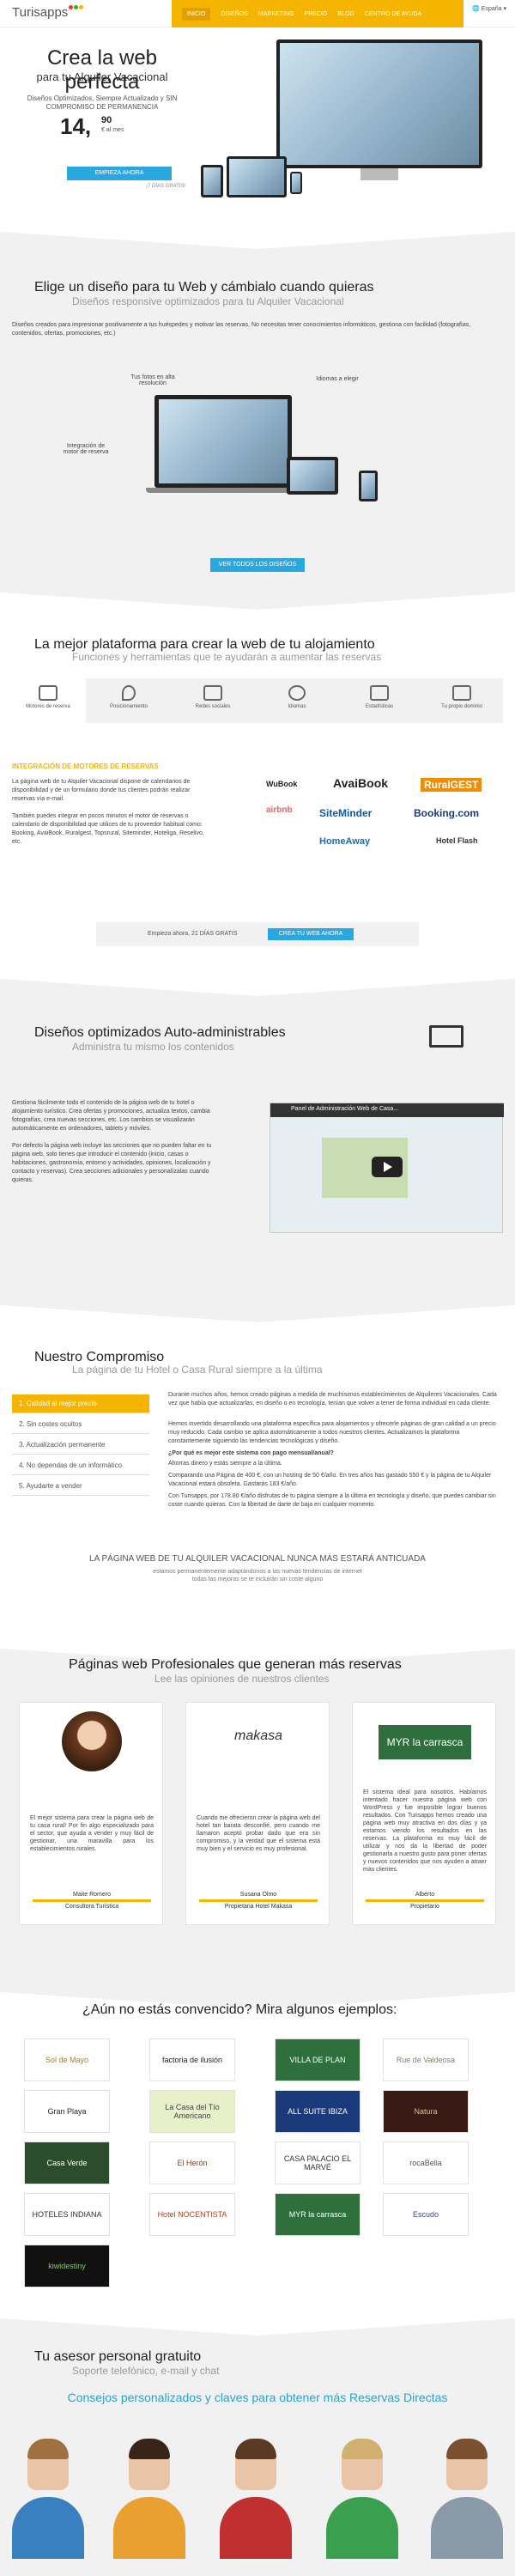 This screenshot has height=2576, width=515. Describe the element at coordinates (317, 2214) in the screenshot. I see `example-logo: MYR la carrasca` at that location.